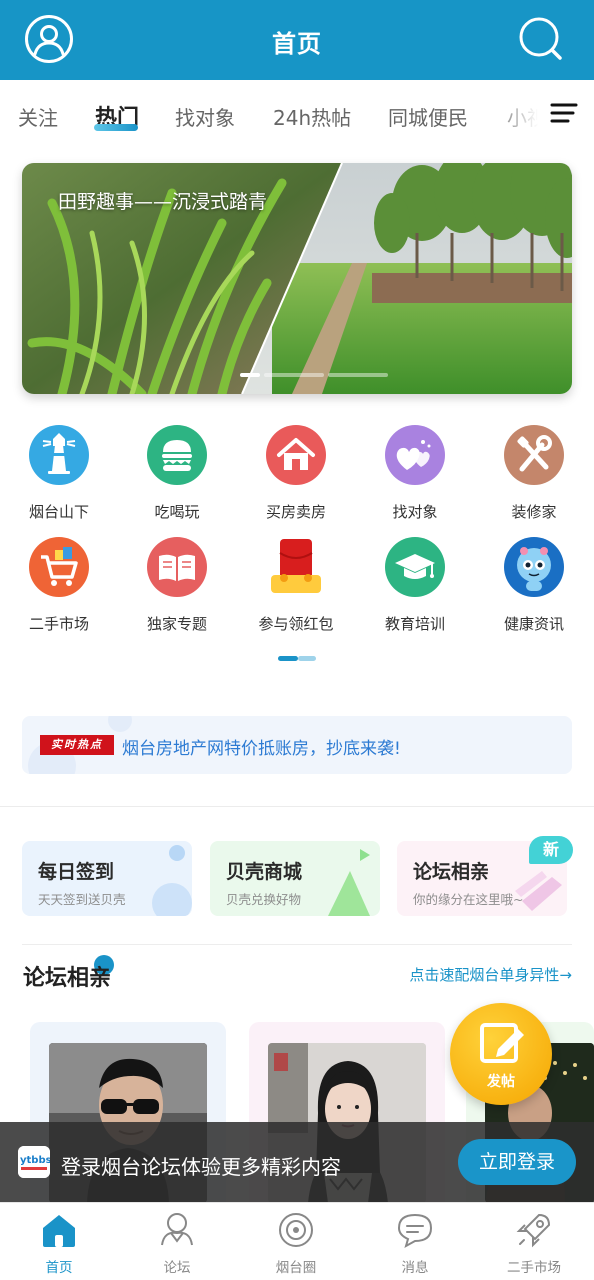  What do you see at coordinates (297, 44) in the screenshot?
I see `page-title: 首页` at bounding box center [297, 44].